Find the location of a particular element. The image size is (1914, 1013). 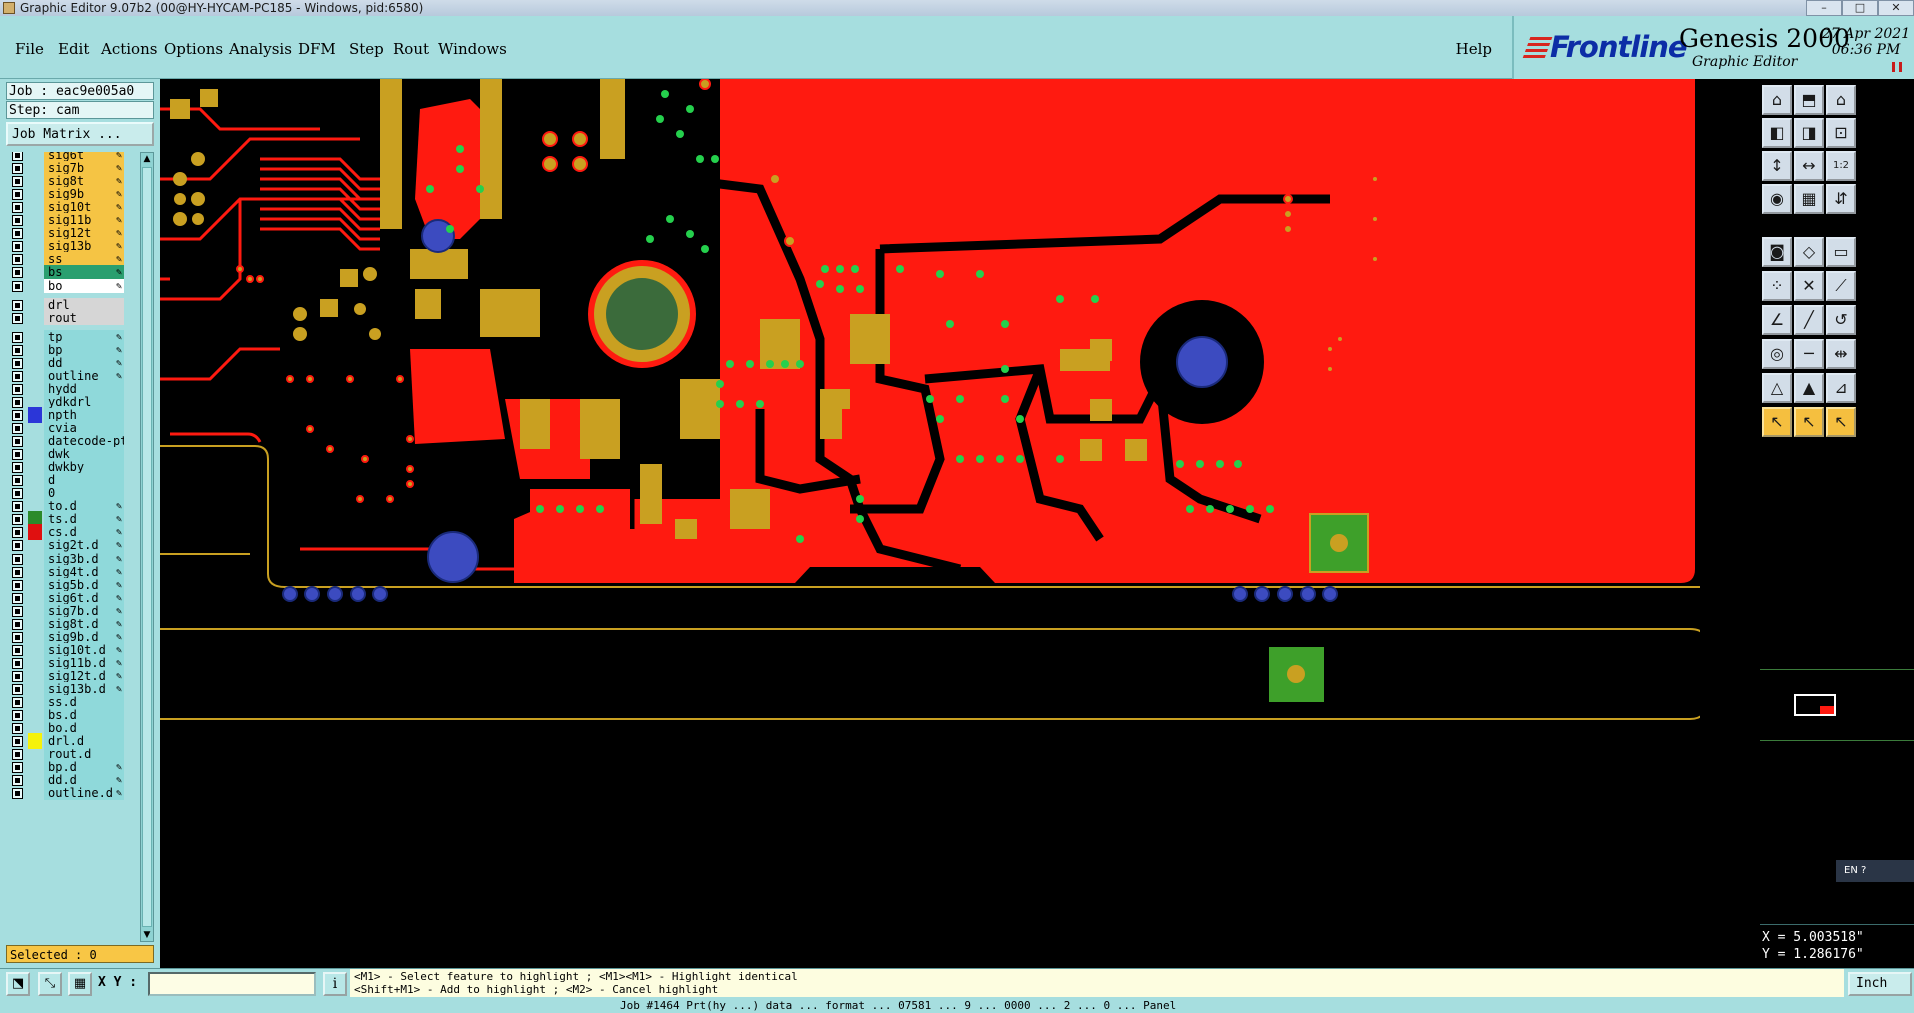

clock-date: 27 Apr 2021 is located at coordinates (1866, 34).